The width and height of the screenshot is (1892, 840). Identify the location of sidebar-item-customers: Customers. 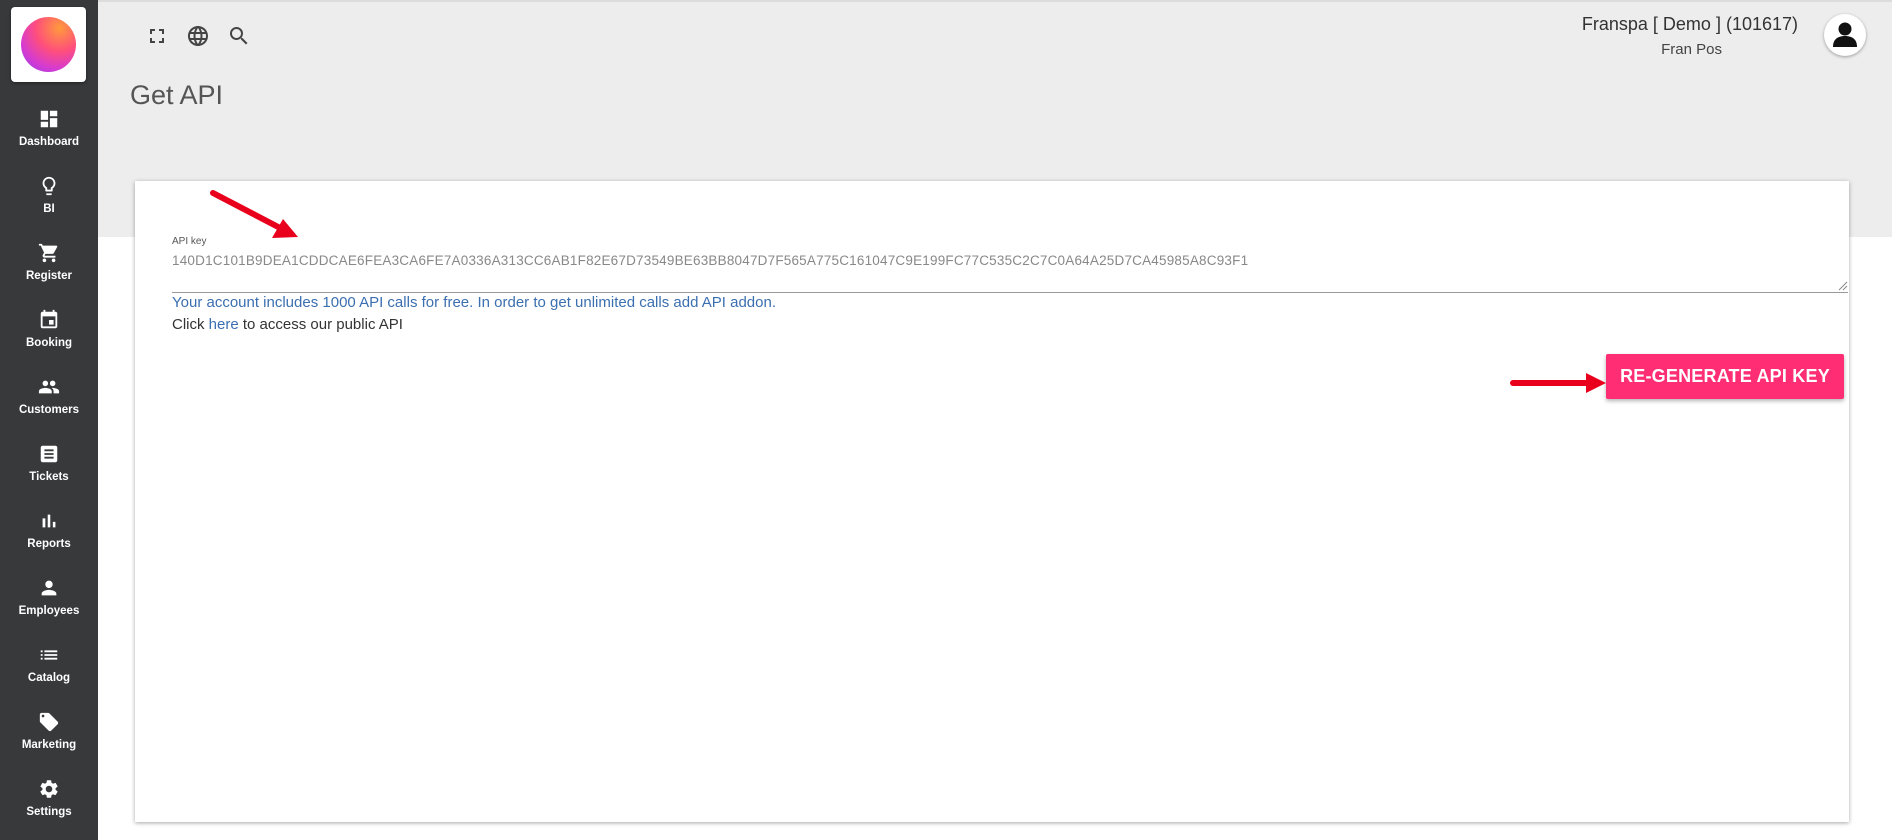
(49, 399).